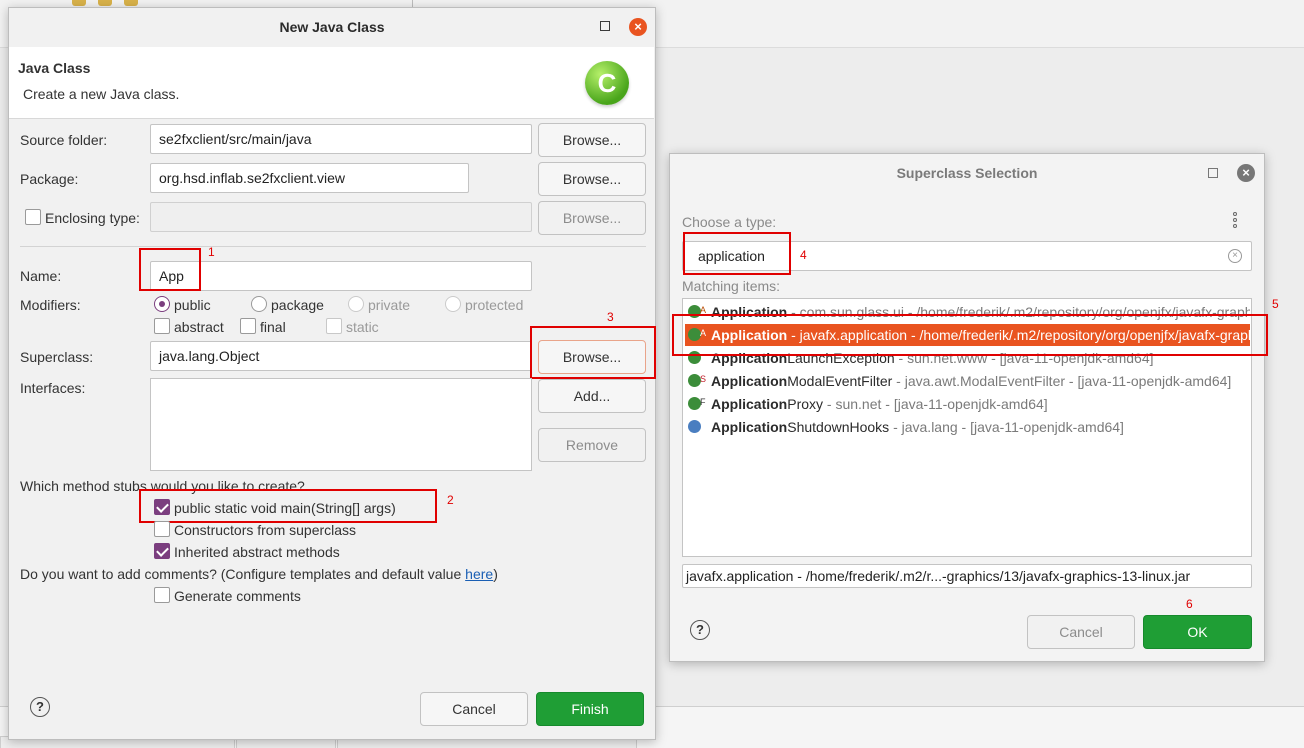  I want to click on modifier-package-label: package, so click(297, 305).